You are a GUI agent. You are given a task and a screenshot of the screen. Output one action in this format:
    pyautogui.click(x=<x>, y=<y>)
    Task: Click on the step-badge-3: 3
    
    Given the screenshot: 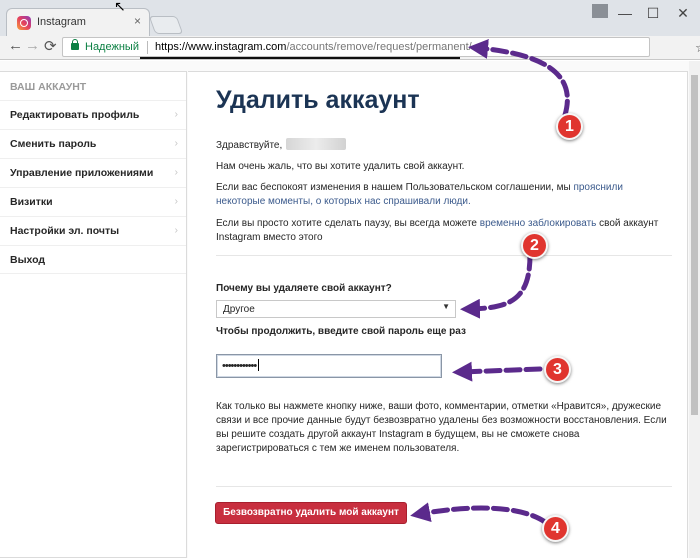 What is the action you would take?
    pyautogui.click(x=557, y=369)
    